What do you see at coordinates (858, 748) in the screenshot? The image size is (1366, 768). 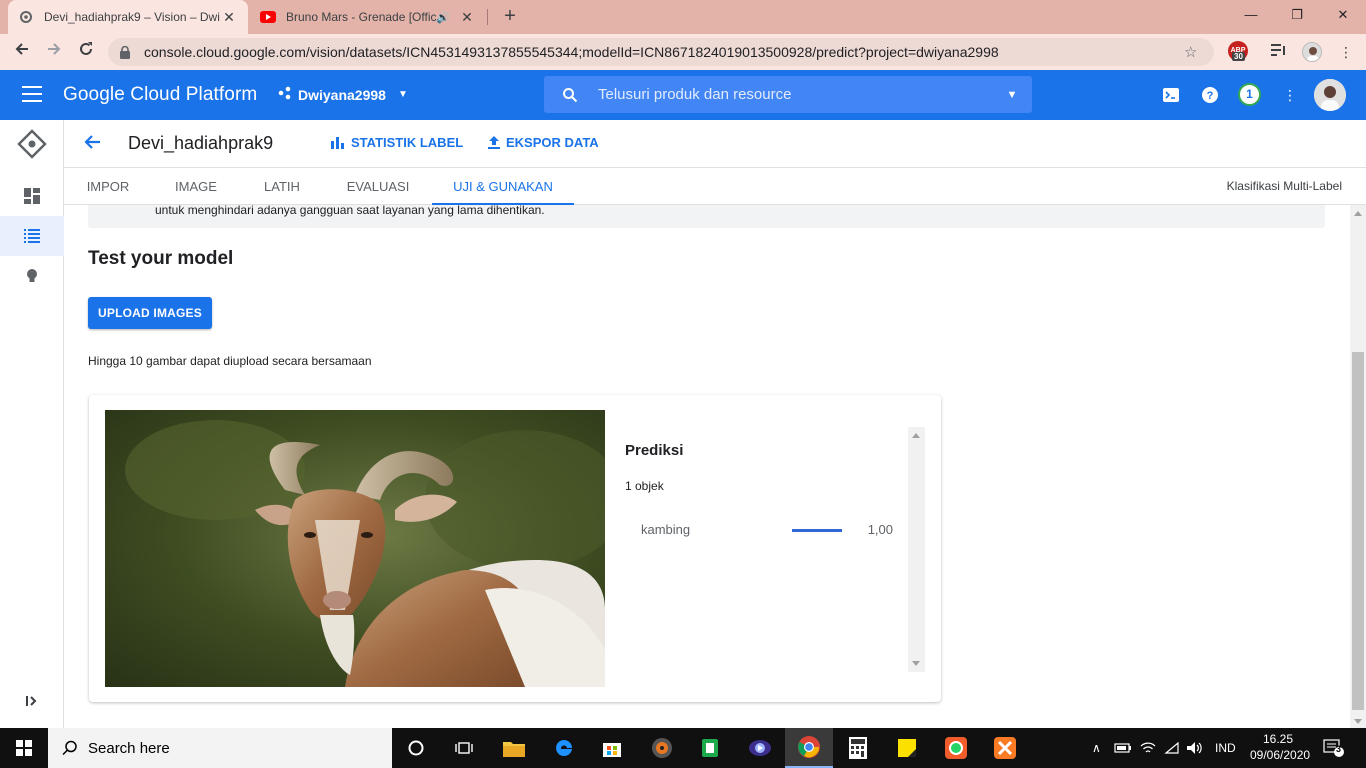 I see `calculator-icon` at bounding box center [858, 748].